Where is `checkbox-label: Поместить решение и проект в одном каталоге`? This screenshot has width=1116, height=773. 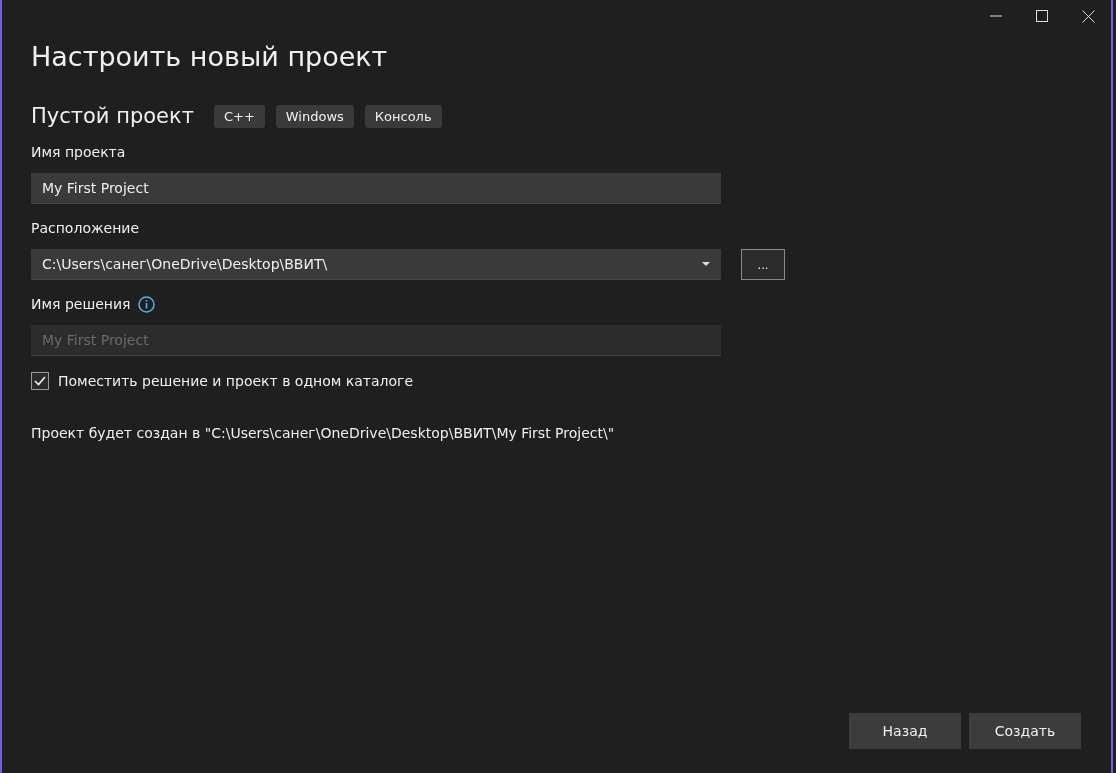 checkbox-label: Поместить решение и проект в одном каталоге is located at coordinates (236, 381).